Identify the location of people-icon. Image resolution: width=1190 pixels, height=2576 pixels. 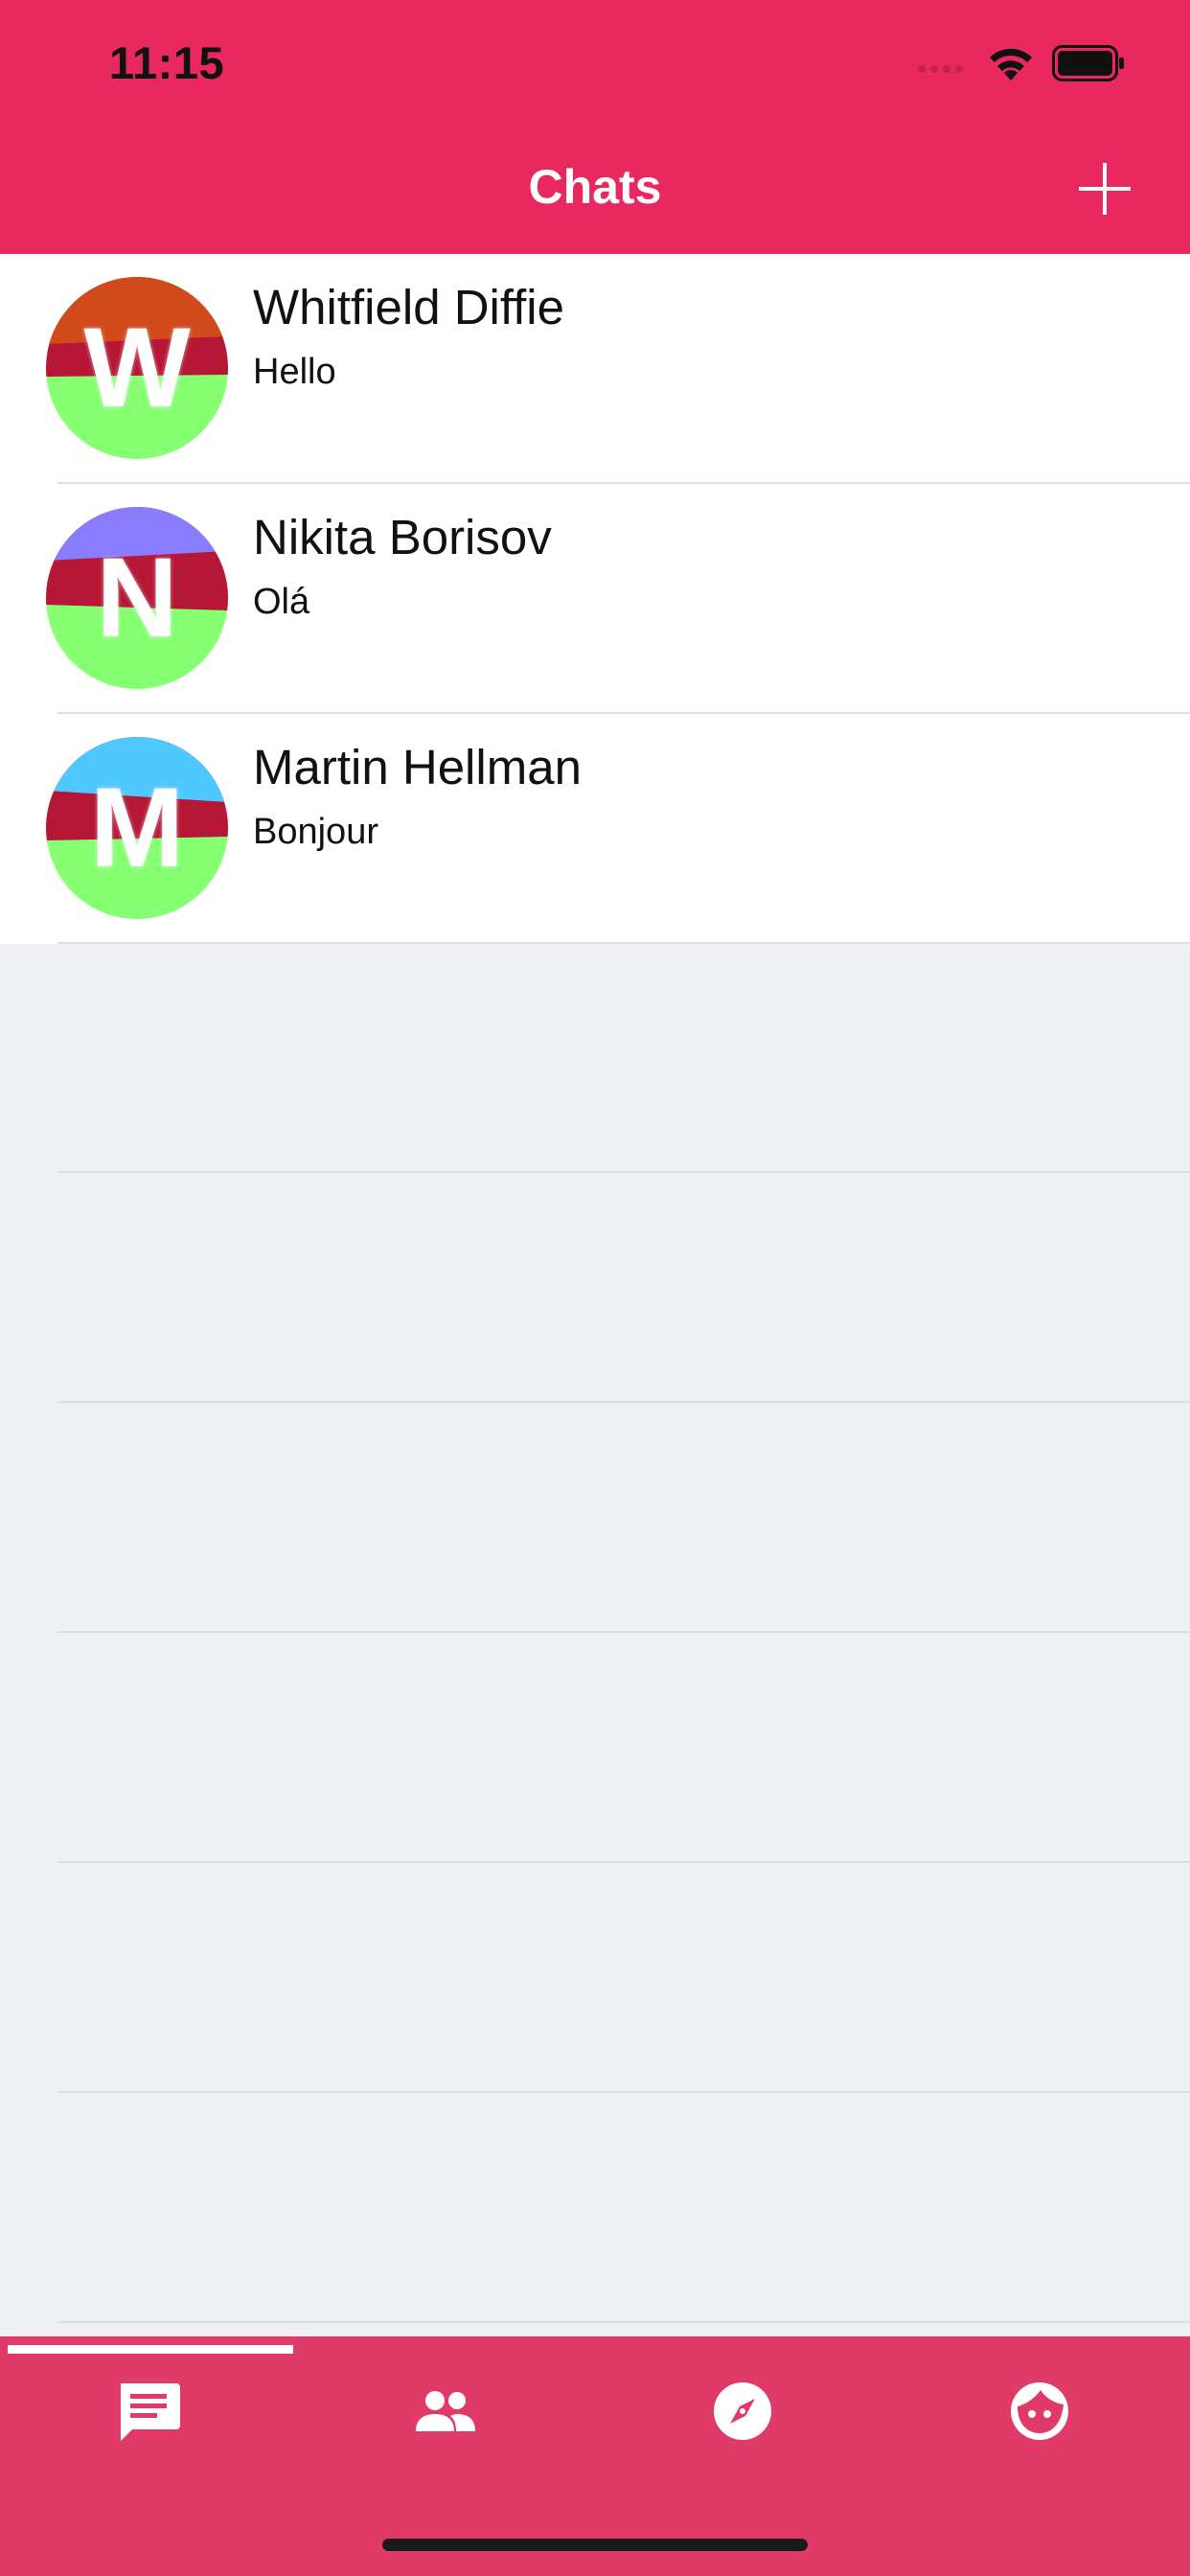
(445, 2411).